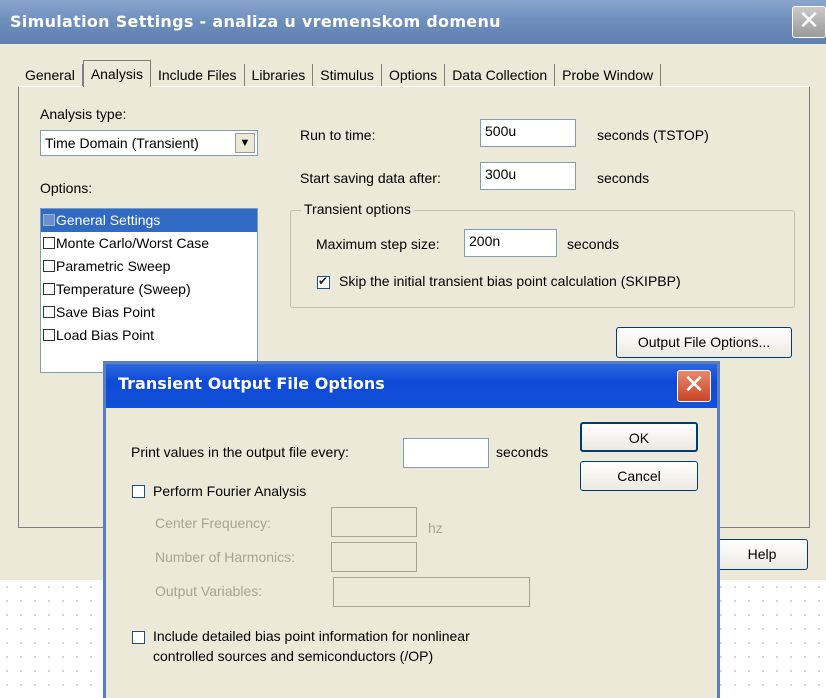  I want to click on cancel-button: Cancel, so click(639, 476).